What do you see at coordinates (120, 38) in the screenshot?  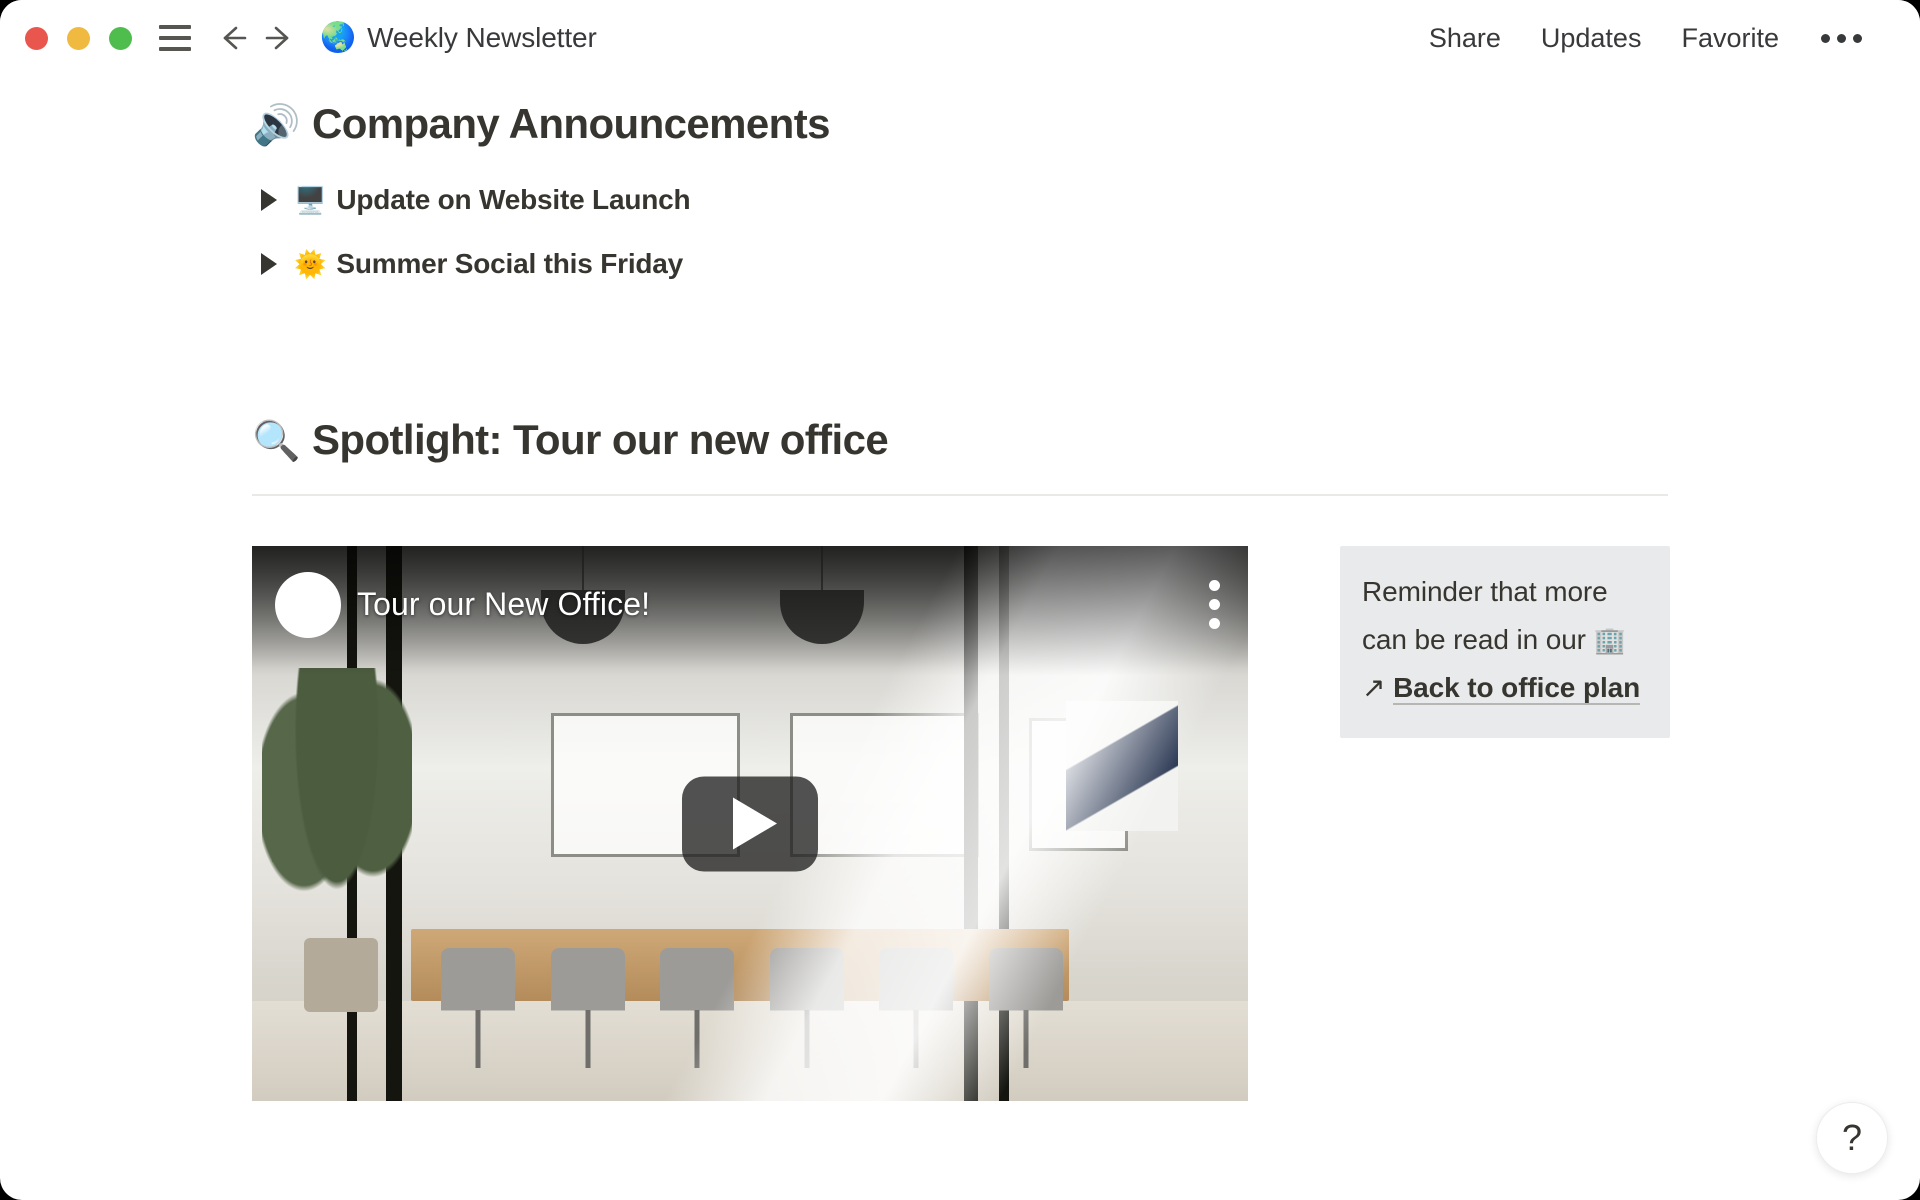 I see `maximize-window-button` at bounding box center [120, 38].